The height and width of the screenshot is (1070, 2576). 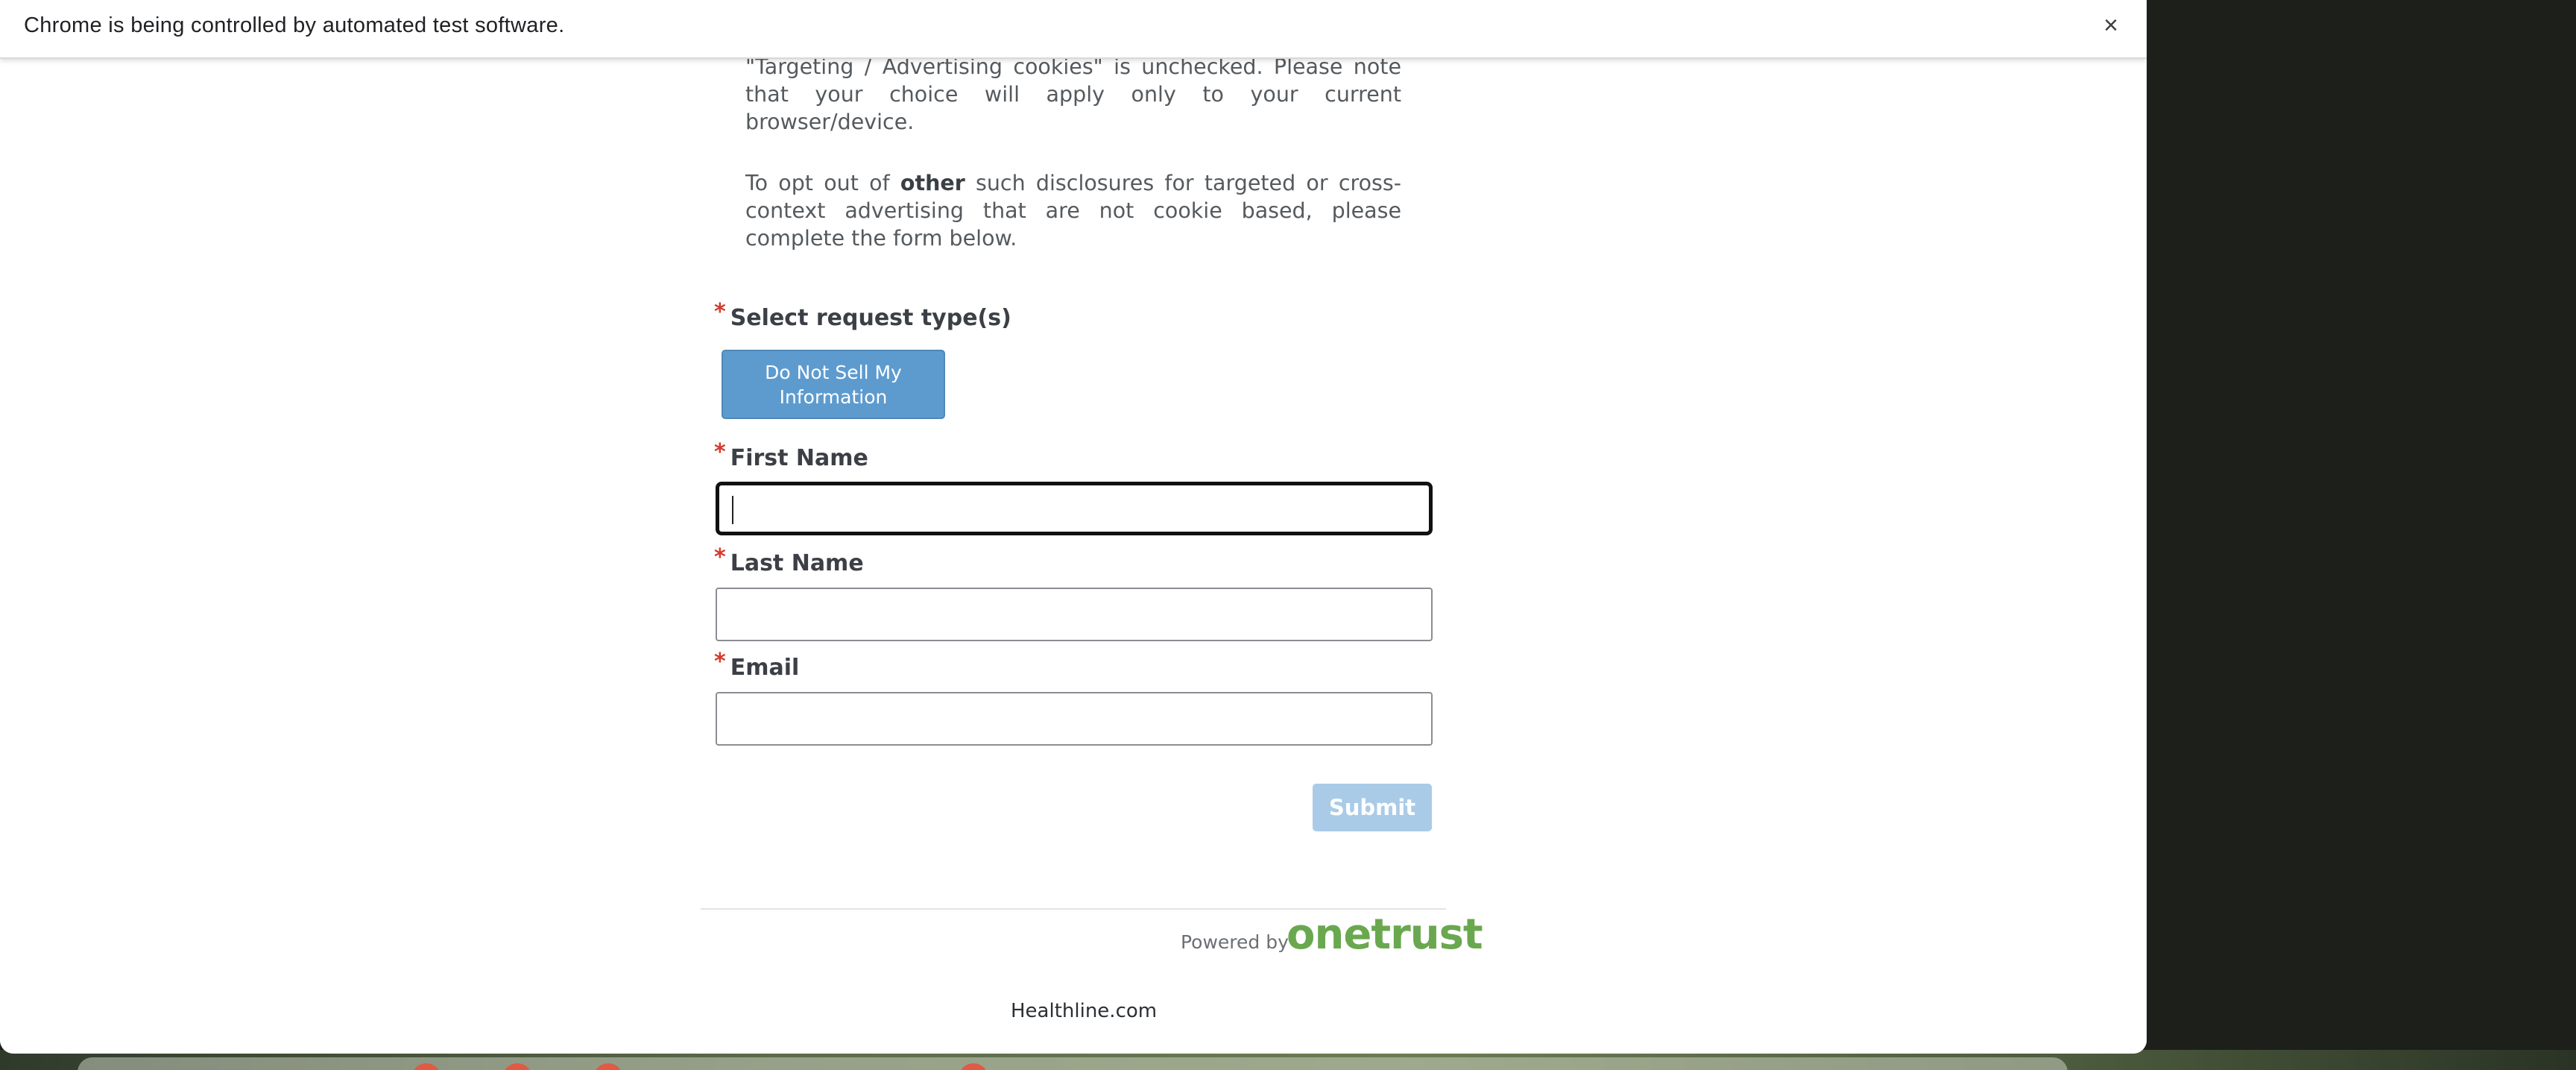 I want to click on do-not-sell-button: Do Not Sell My Information, so click(x=833, y=384).